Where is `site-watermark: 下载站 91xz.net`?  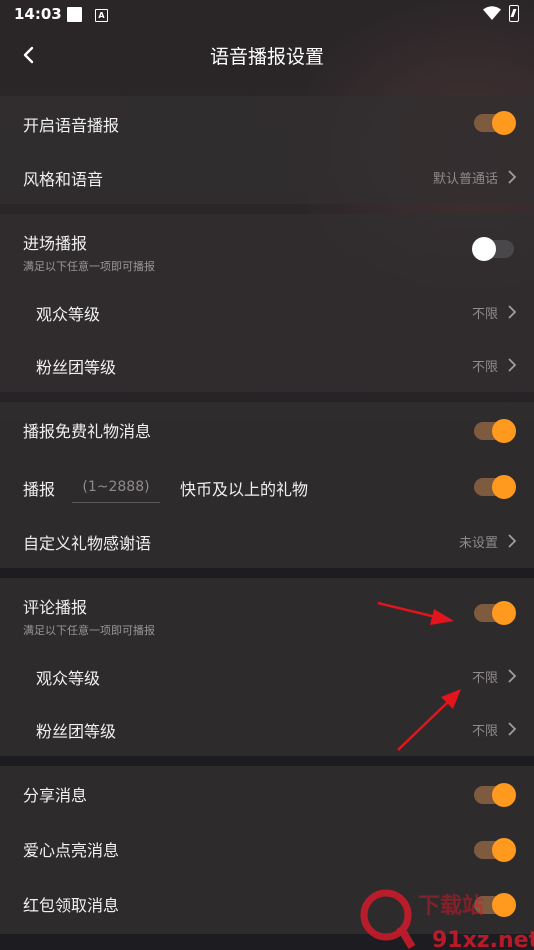
site-watermark: 下载站 91xz.net is located at coordinates (447, 919).